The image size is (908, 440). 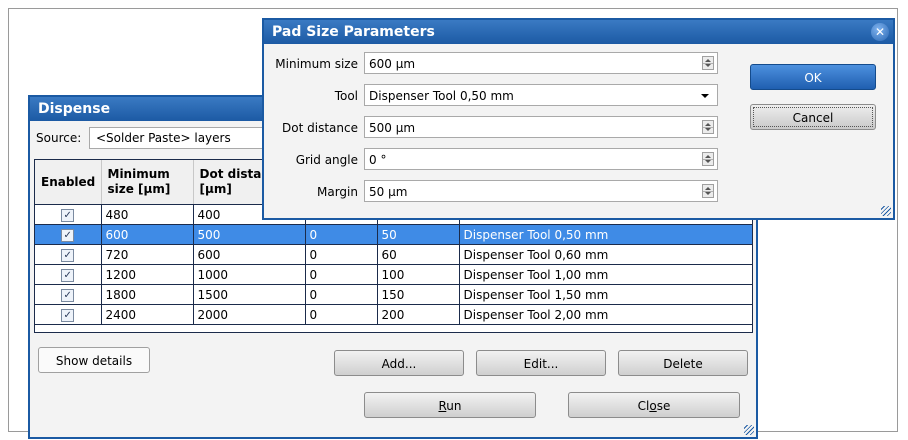 I want to click on cell-min-size: 720, so click(x=147, y=254).